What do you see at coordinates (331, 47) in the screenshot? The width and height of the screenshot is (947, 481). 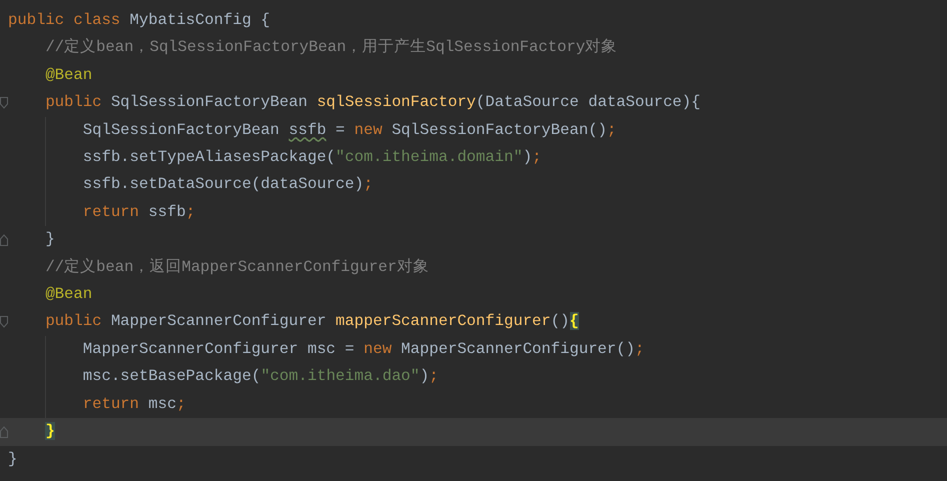 I see `code-line: //定义bean，SqlSessionFactoryBean，用于产生SqlSessionFactory对象` at bounding box center [331, 47].